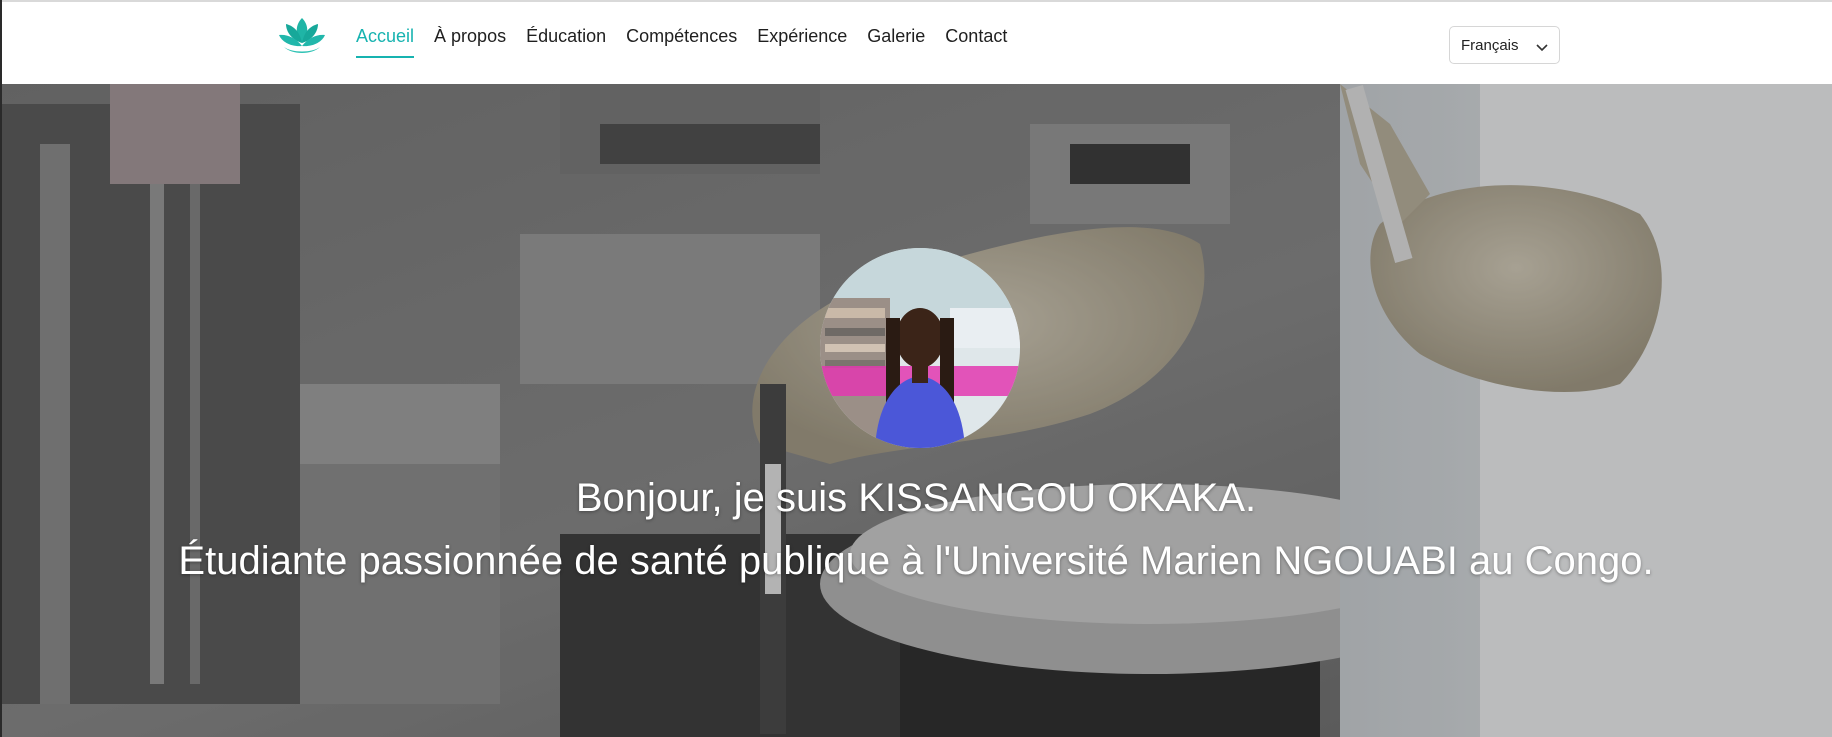  Describe the element at coordinates (920, 348) in the screenshot. I see `profile-avatar` at that location.